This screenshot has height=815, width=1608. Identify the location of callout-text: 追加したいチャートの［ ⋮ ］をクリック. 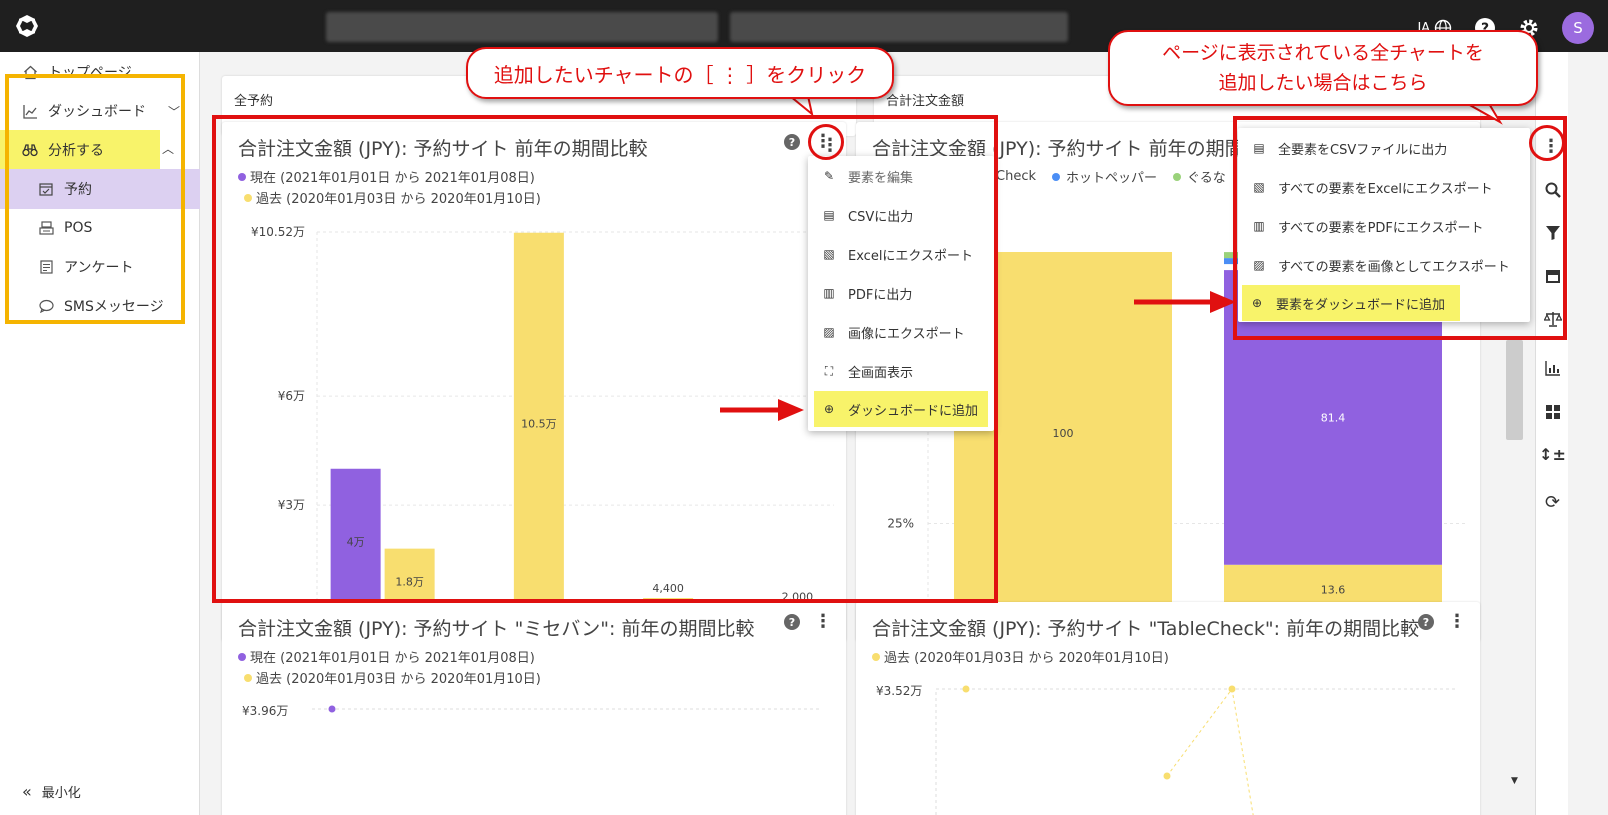
(680, 74).